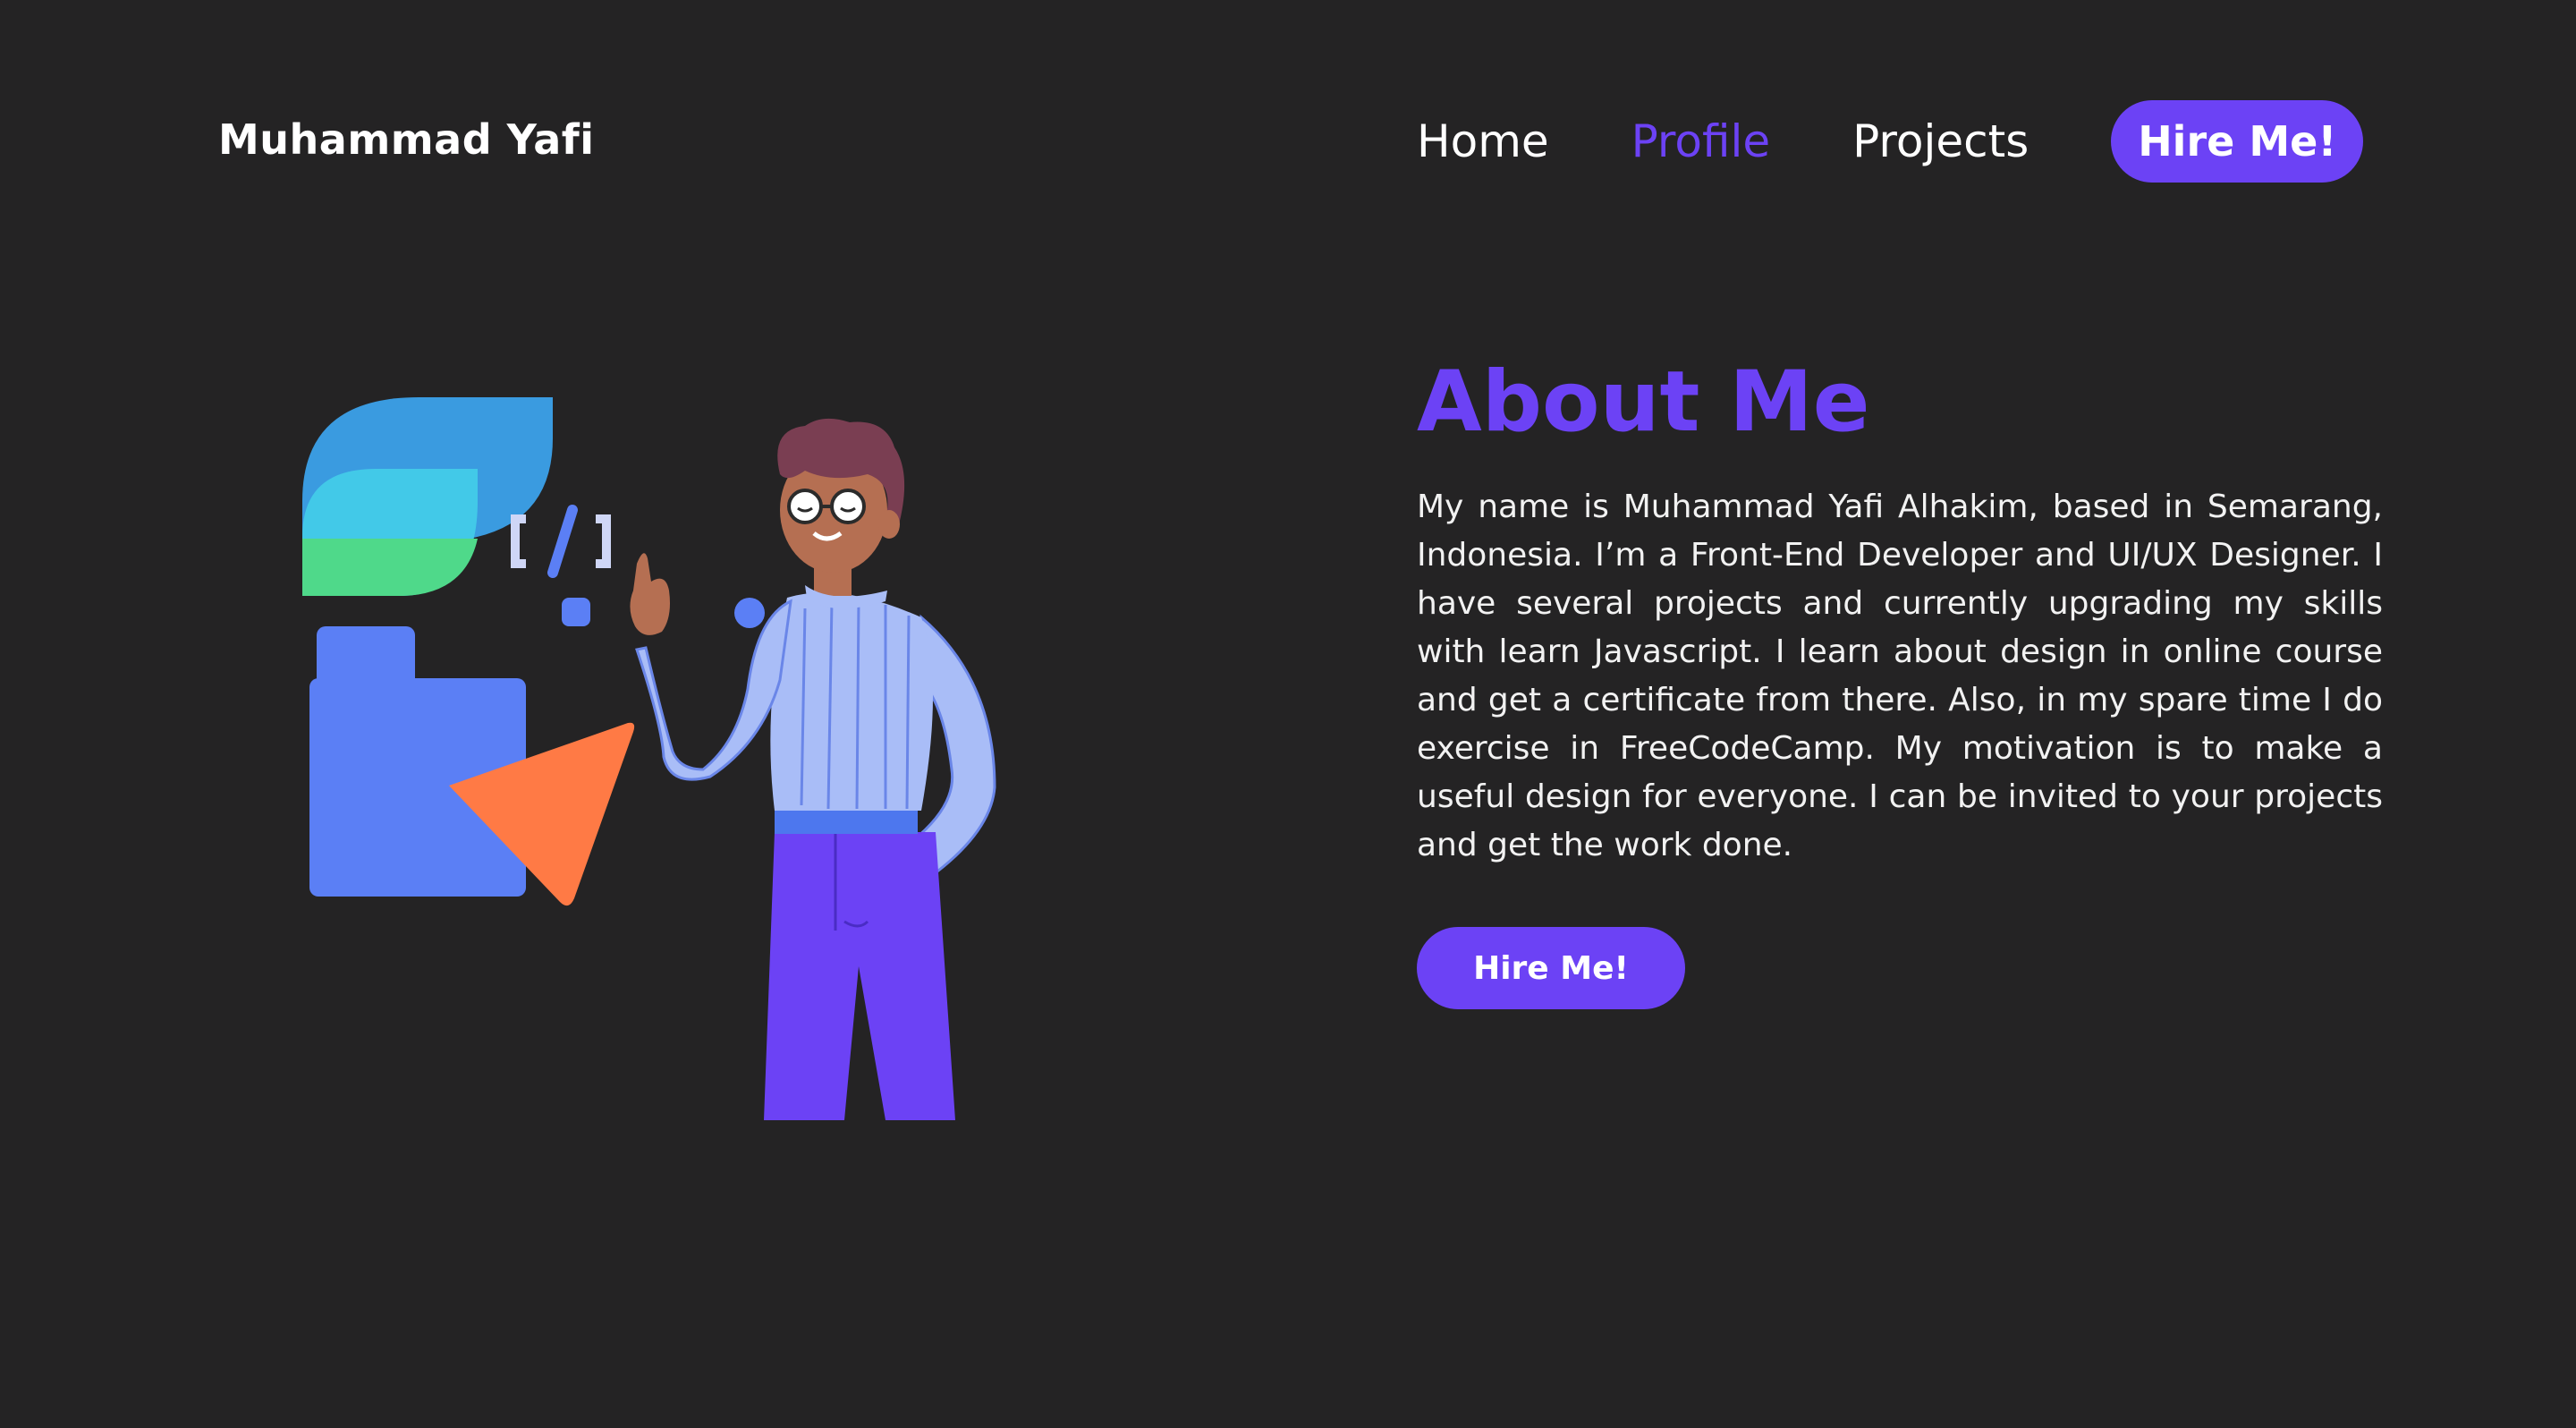 The width and height of the screenshot is (2576, 1428). I want to click on developer-illustration, so click(649, 758).